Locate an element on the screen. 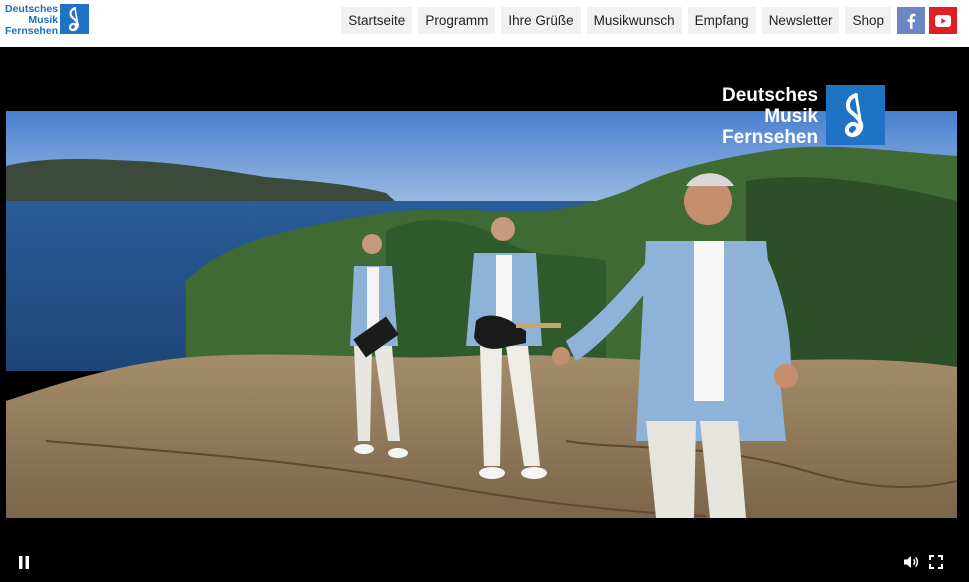 The image size is (969, 582). youtube-icon is located at coordinates (943, 20).